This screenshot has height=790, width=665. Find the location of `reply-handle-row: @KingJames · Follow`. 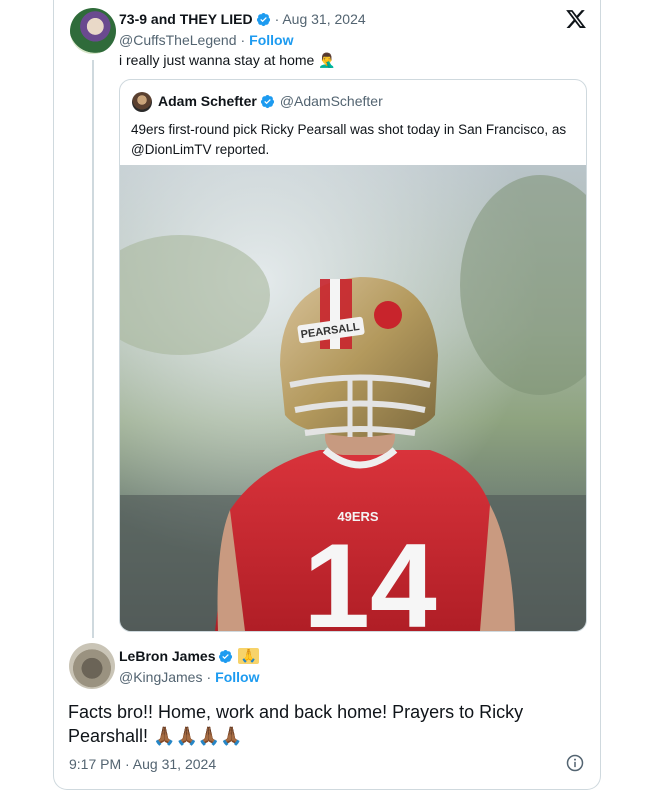

reply-handle-row: @KingJames · Follow is located at coordinates (189, 677).